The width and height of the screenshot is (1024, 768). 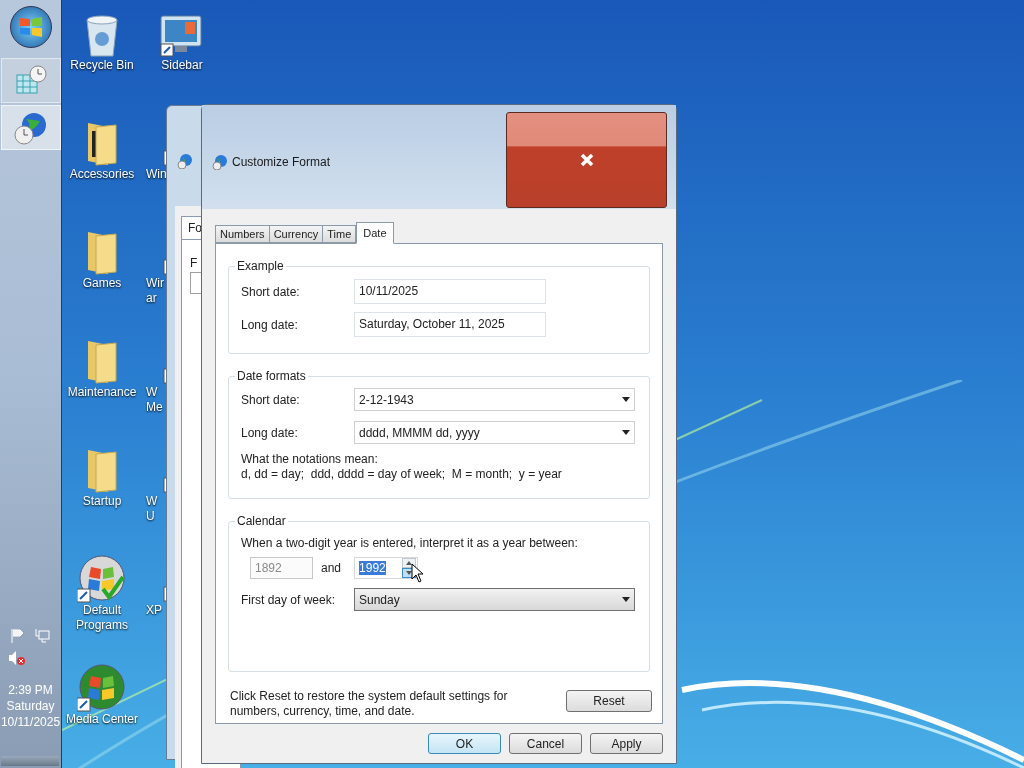 I want to click on icon-label: Recycle Bin, so click(x=102, y=65).